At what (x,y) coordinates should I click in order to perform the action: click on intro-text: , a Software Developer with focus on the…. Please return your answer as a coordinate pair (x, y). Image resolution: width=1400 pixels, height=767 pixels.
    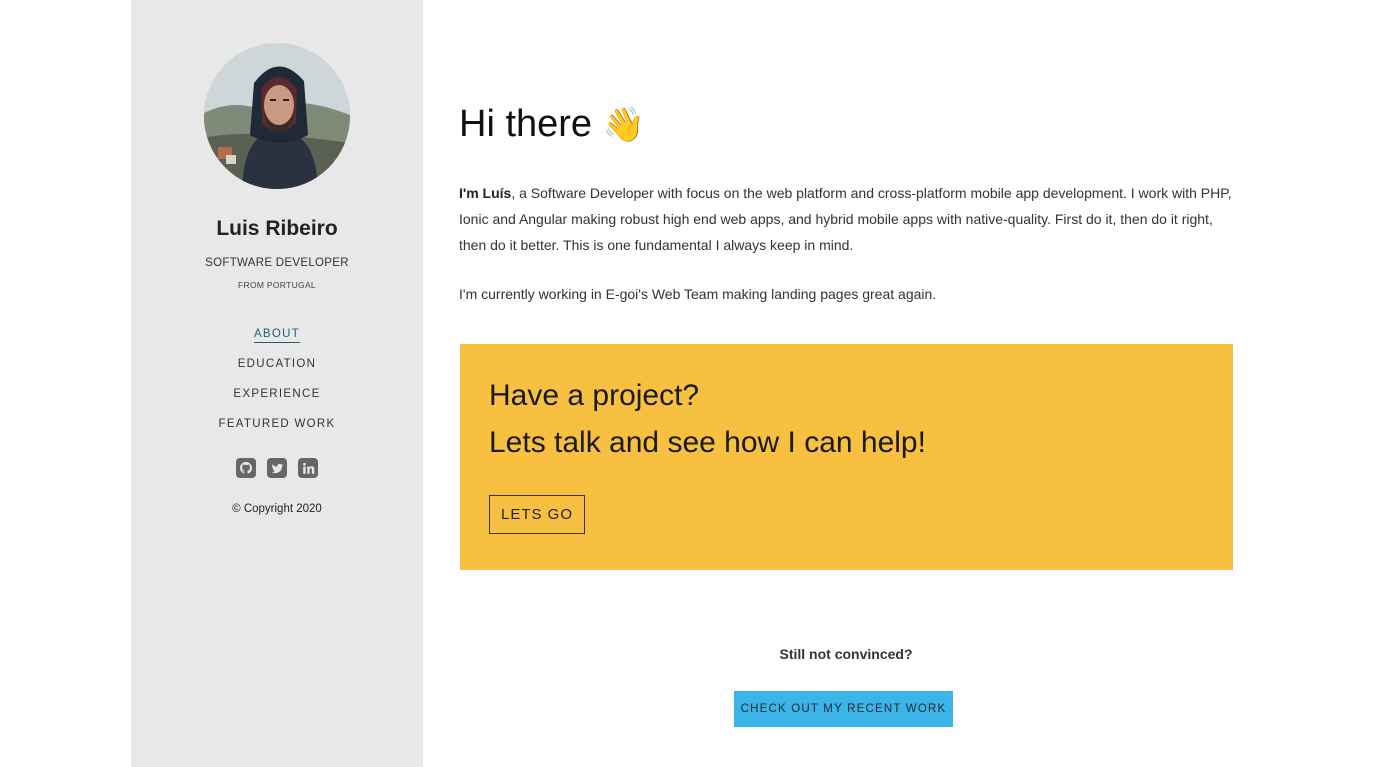
    Looking at the image, I should click on (845, 219).